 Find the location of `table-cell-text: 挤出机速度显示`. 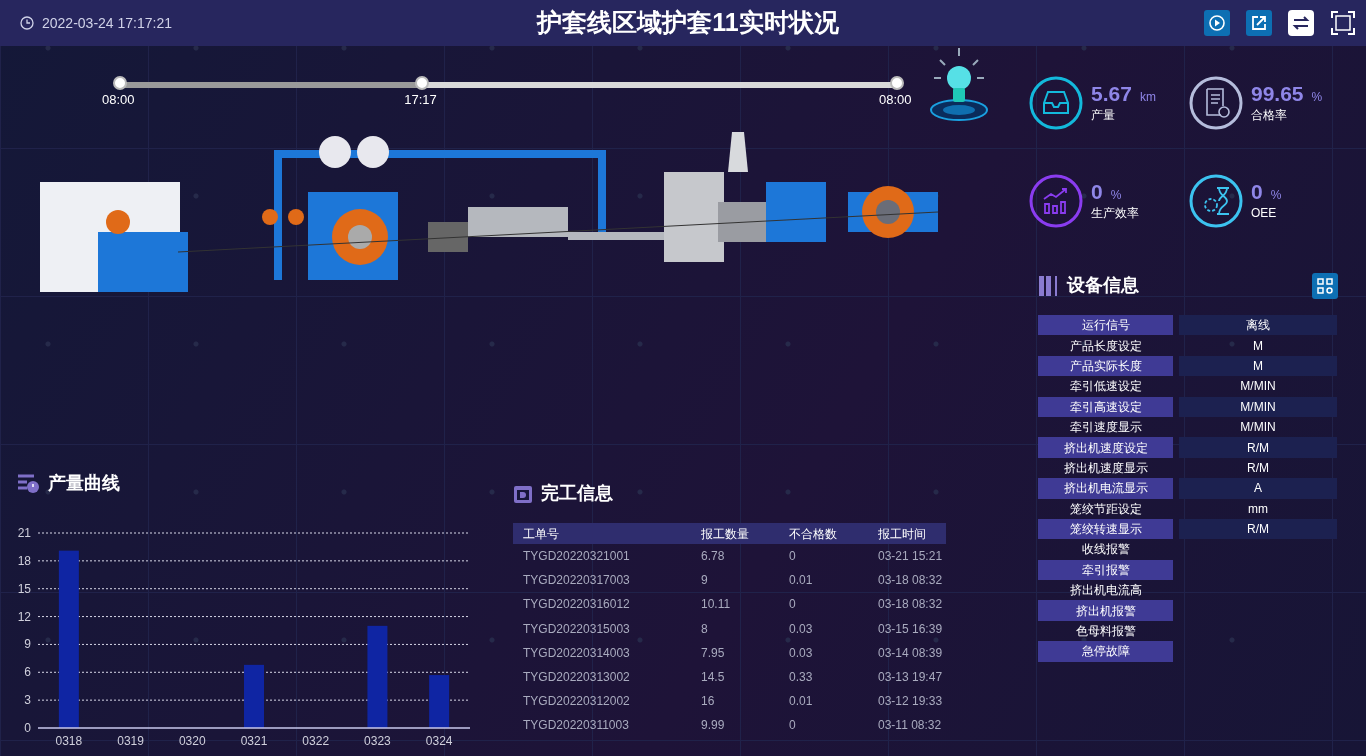

table-cell-text: 挤出机速度显示 is located at coordinates (1105, 468).